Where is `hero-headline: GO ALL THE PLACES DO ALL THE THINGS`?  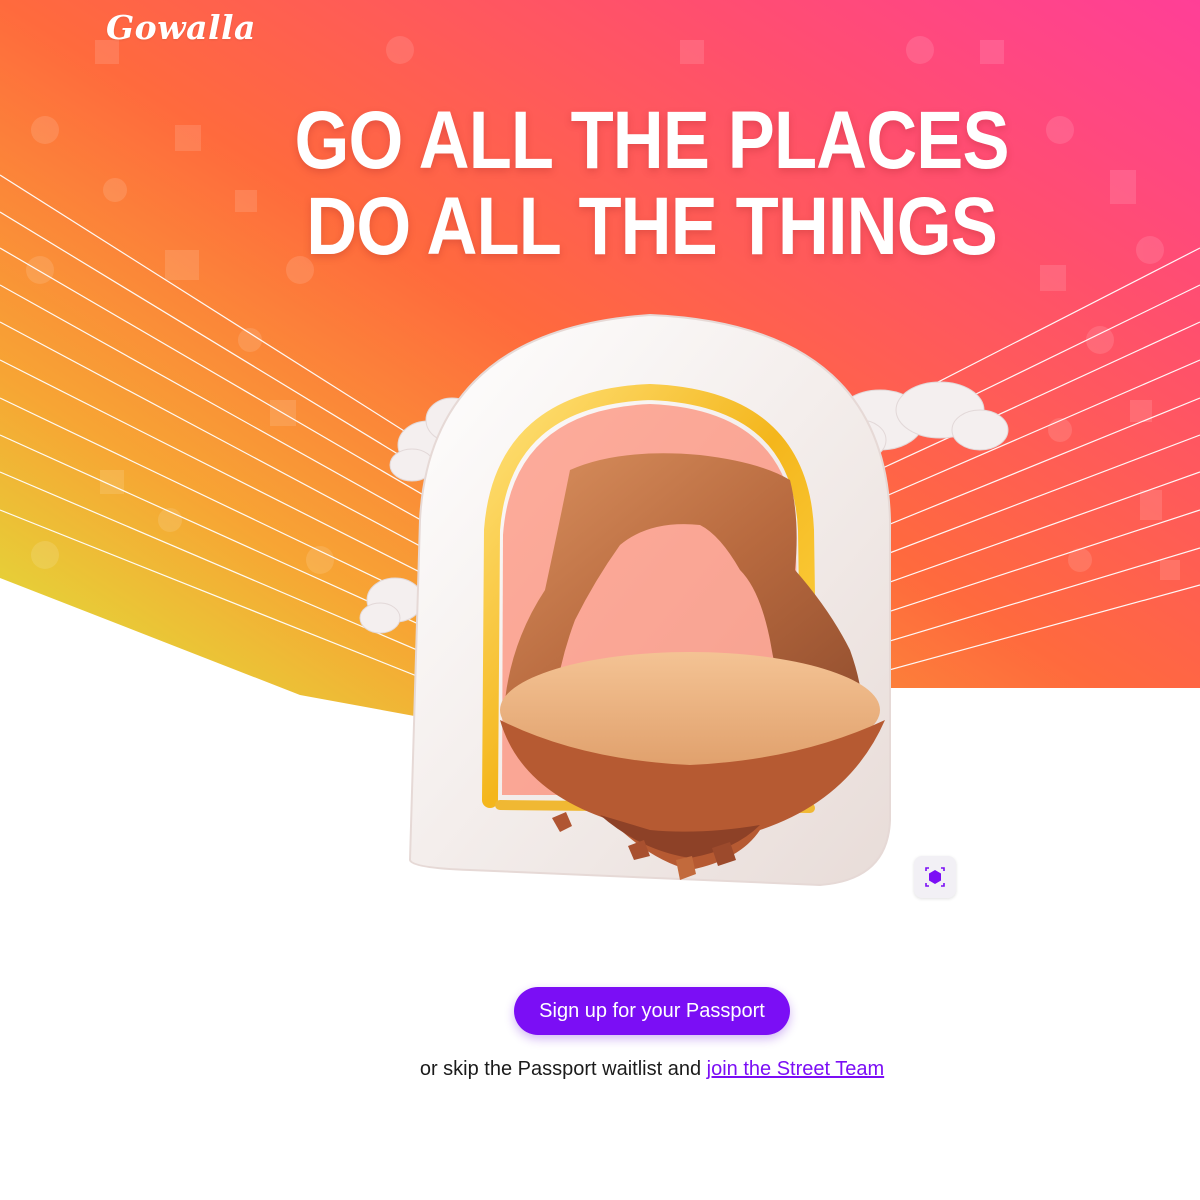 hero-headline: GO ALL THE PLACES DO ALL THE THINGS is located at coordinates (600, 184).